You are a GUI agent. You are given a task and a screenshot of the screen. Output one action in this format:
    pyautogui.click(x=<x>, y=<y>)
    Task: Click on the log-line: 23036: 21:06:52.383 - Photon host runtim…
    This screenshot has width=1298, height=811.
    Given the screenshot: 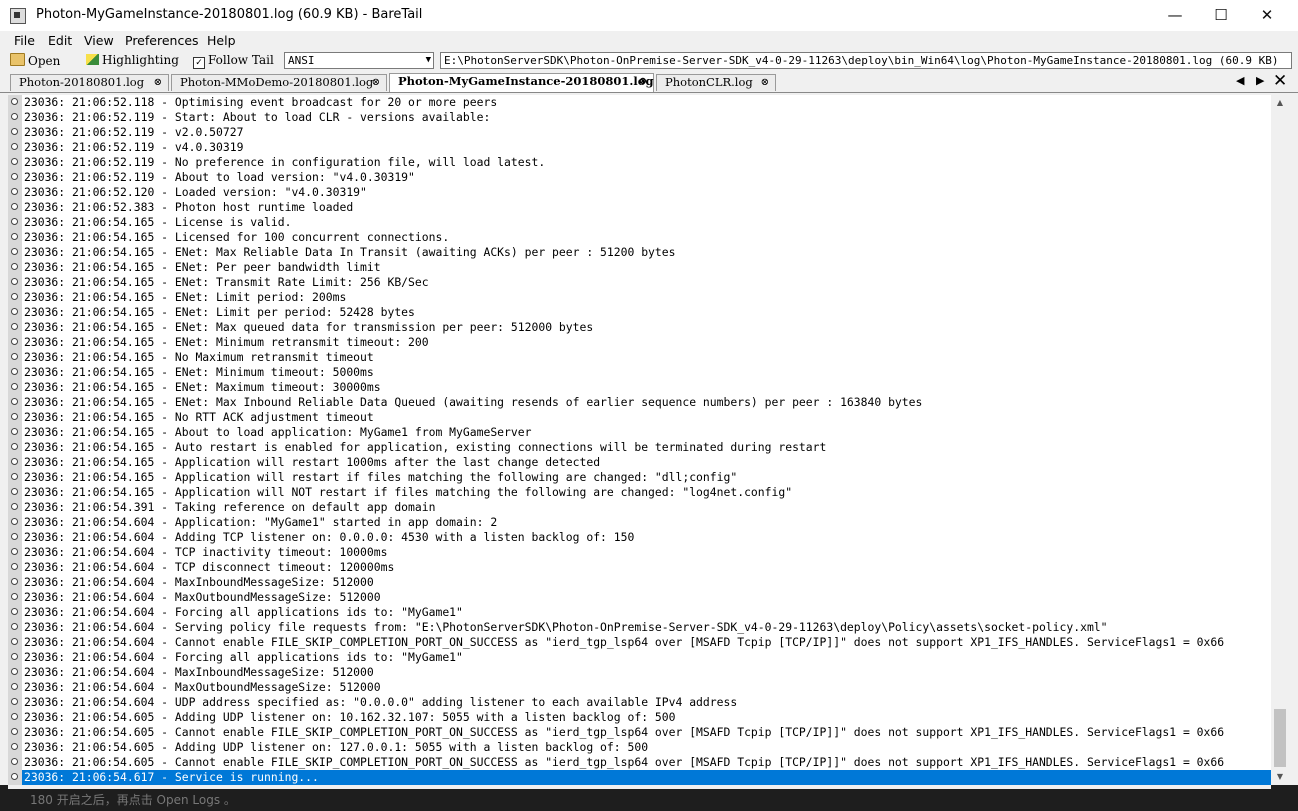 What is the action you would take?
    pyautogui.click(x=639, y=207)
    